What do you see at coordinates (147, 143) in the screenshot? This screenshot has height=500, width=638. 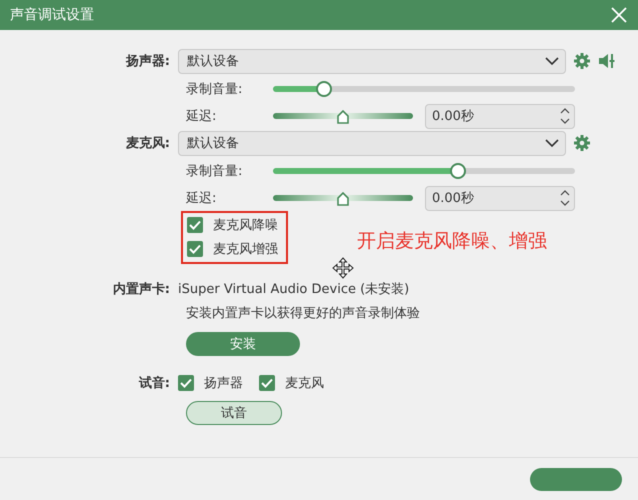 I see `field-label: 麦克风:` at bounding box center [147, 143].